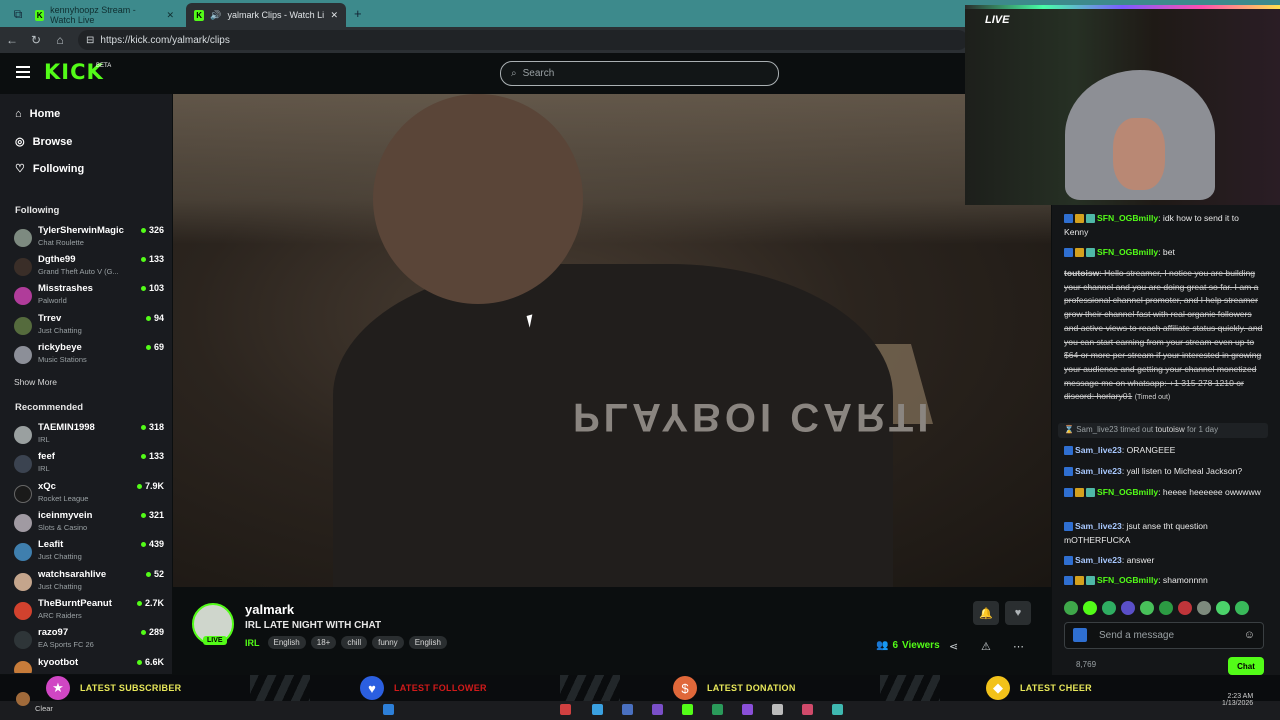  Describe the element at coordinates (269, 609) in the screenshot. I see `channel-name: yalmark` at that location.